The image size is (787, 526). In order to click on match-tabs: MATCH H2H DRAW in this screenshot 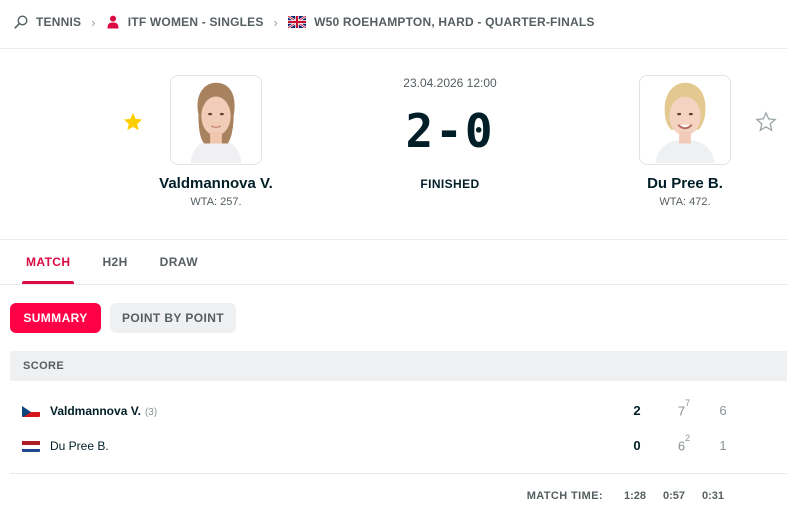, I will do `click(112, 262)`.